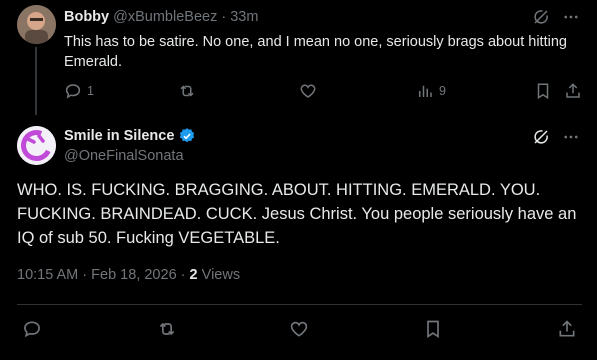  I want to click on tweet-header: Bobby @xBumbleBeez · 33m, so click(161, 17).